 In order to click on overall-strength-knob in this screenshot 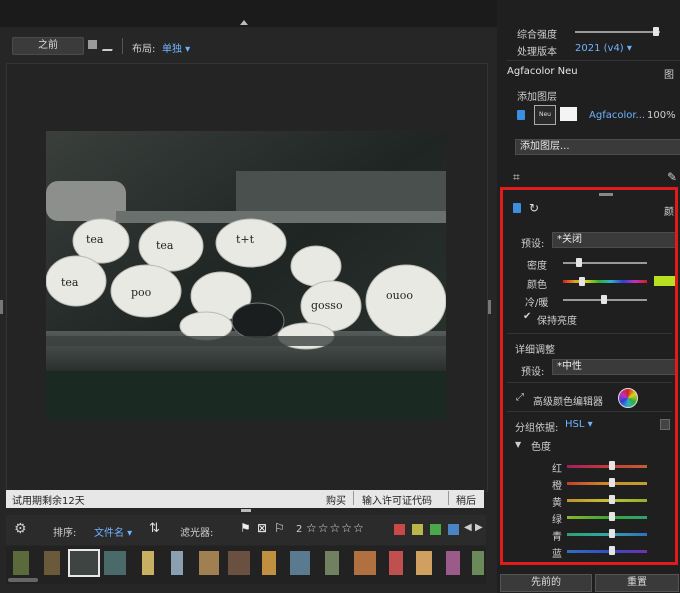, I will do `click(656, 31)`.